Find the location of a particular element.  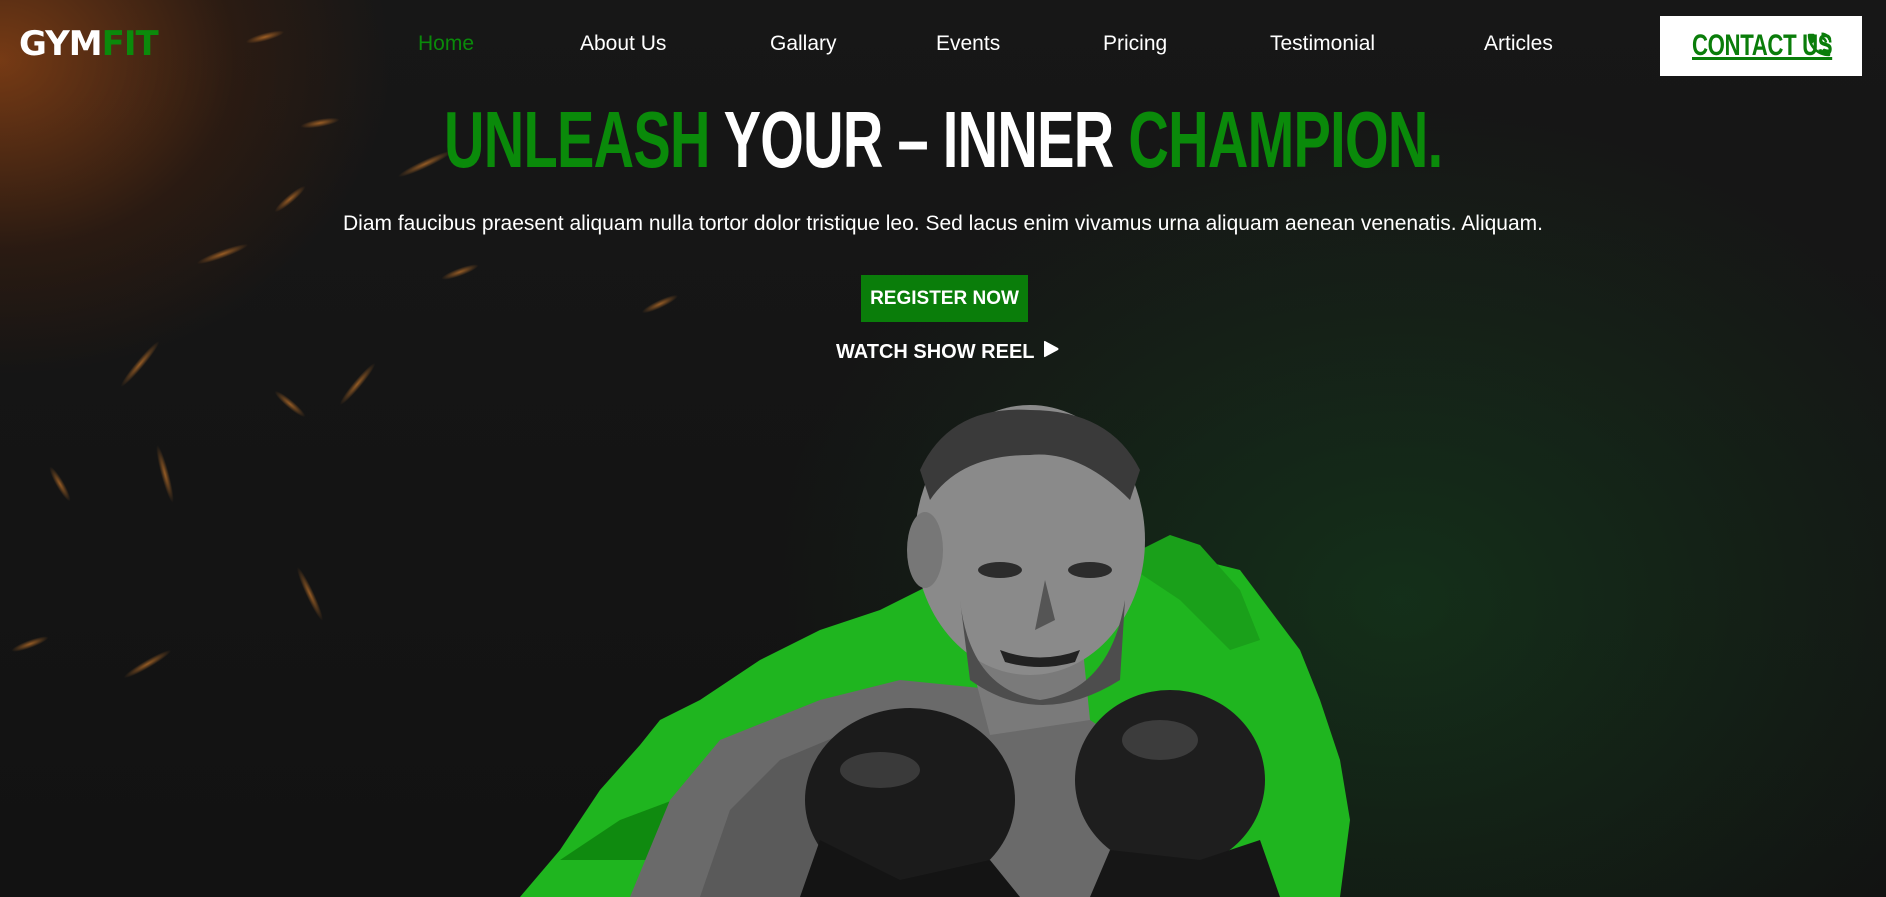

play-icon is located at coordinates (1051, 349).